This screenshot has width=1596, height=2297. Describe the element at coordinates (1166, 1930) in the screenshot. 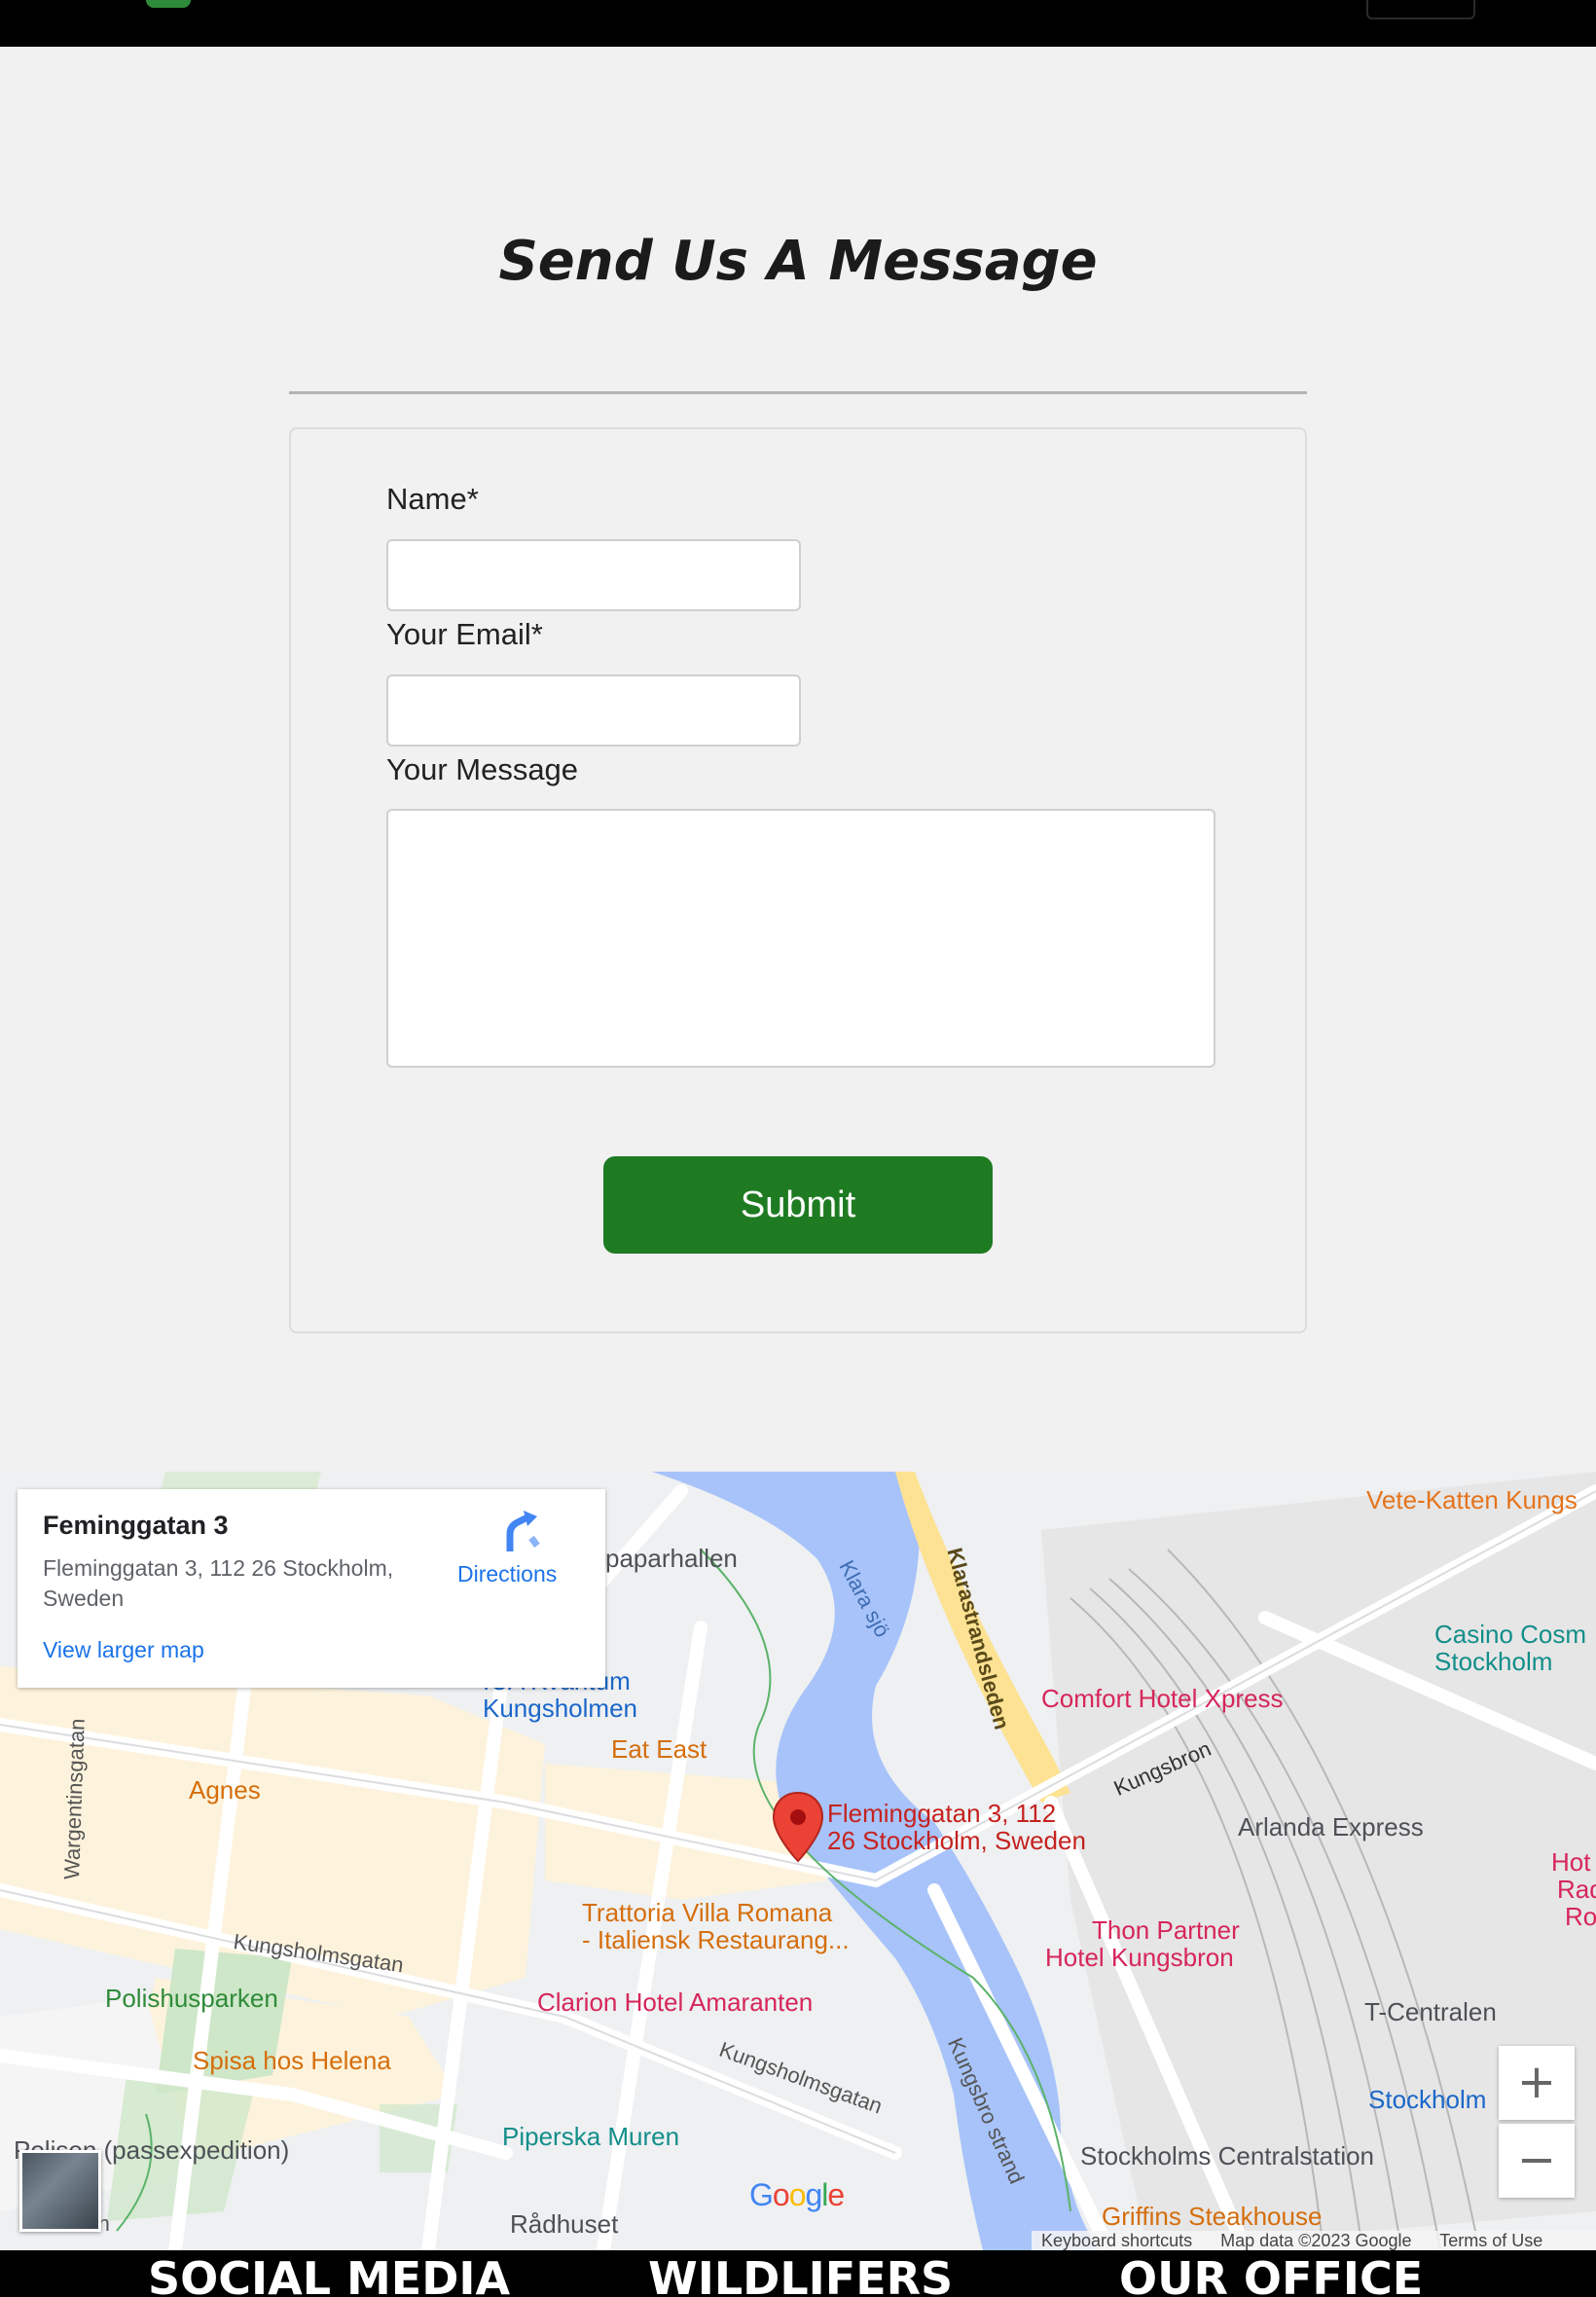

I see `poi-thon-line1: Thon Partner` at that location.